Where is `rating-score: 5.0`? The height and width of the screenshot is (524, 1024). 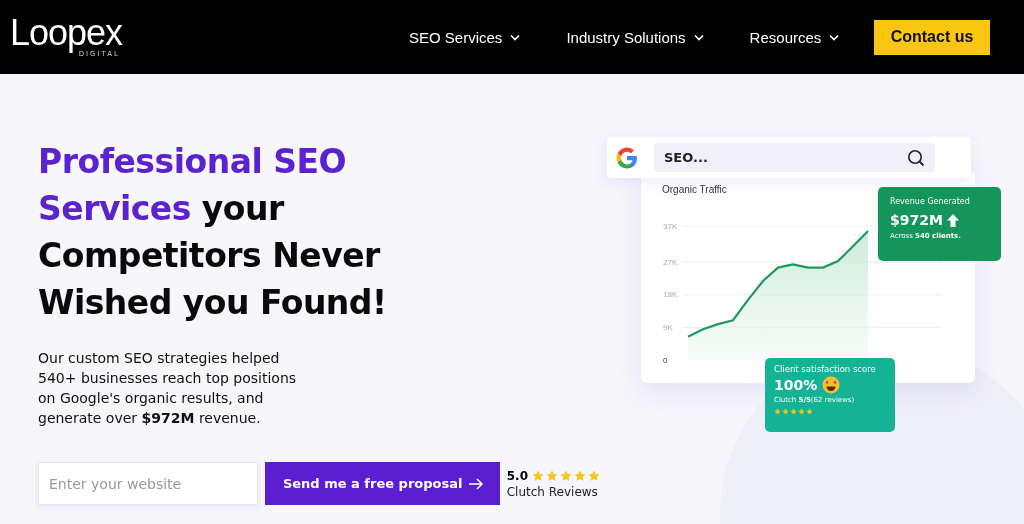 rating-score: 5.0 is located at coordinates (517, 475).